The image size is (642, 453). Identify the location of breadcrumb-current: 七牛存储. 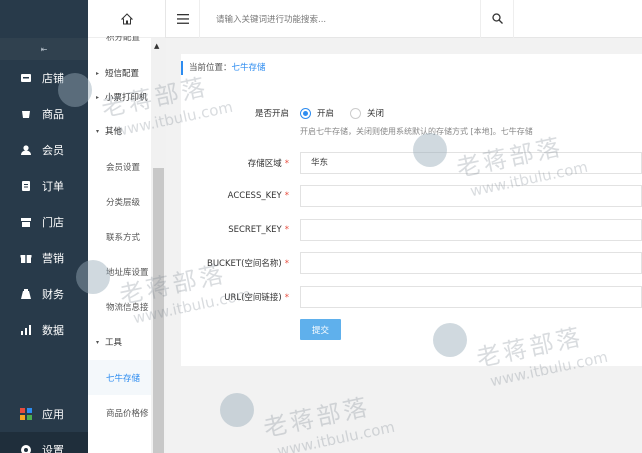
(249, 68).